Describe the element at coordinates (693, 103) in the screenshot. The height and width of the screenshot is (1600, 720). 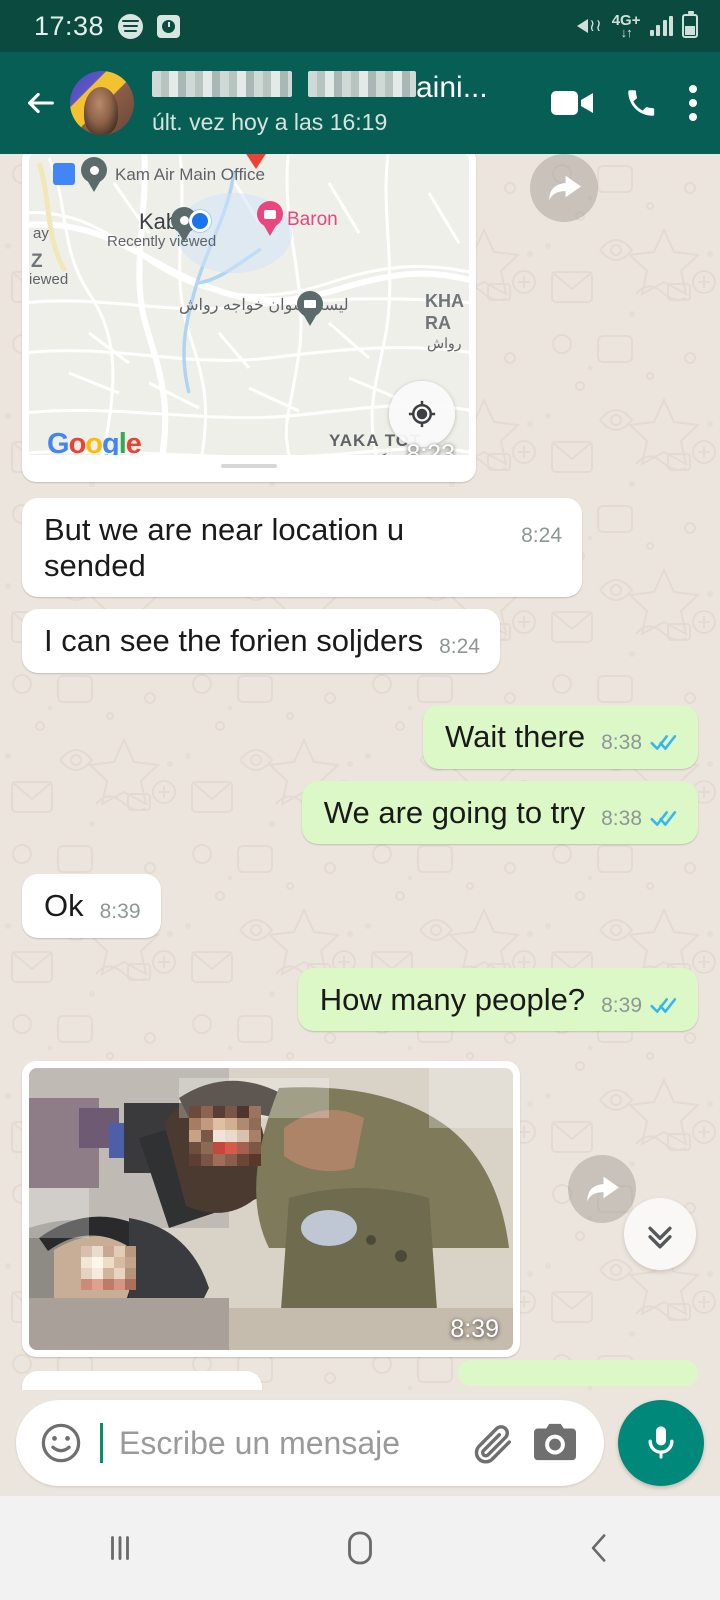
I see `overflow-menu-icon` at that location.